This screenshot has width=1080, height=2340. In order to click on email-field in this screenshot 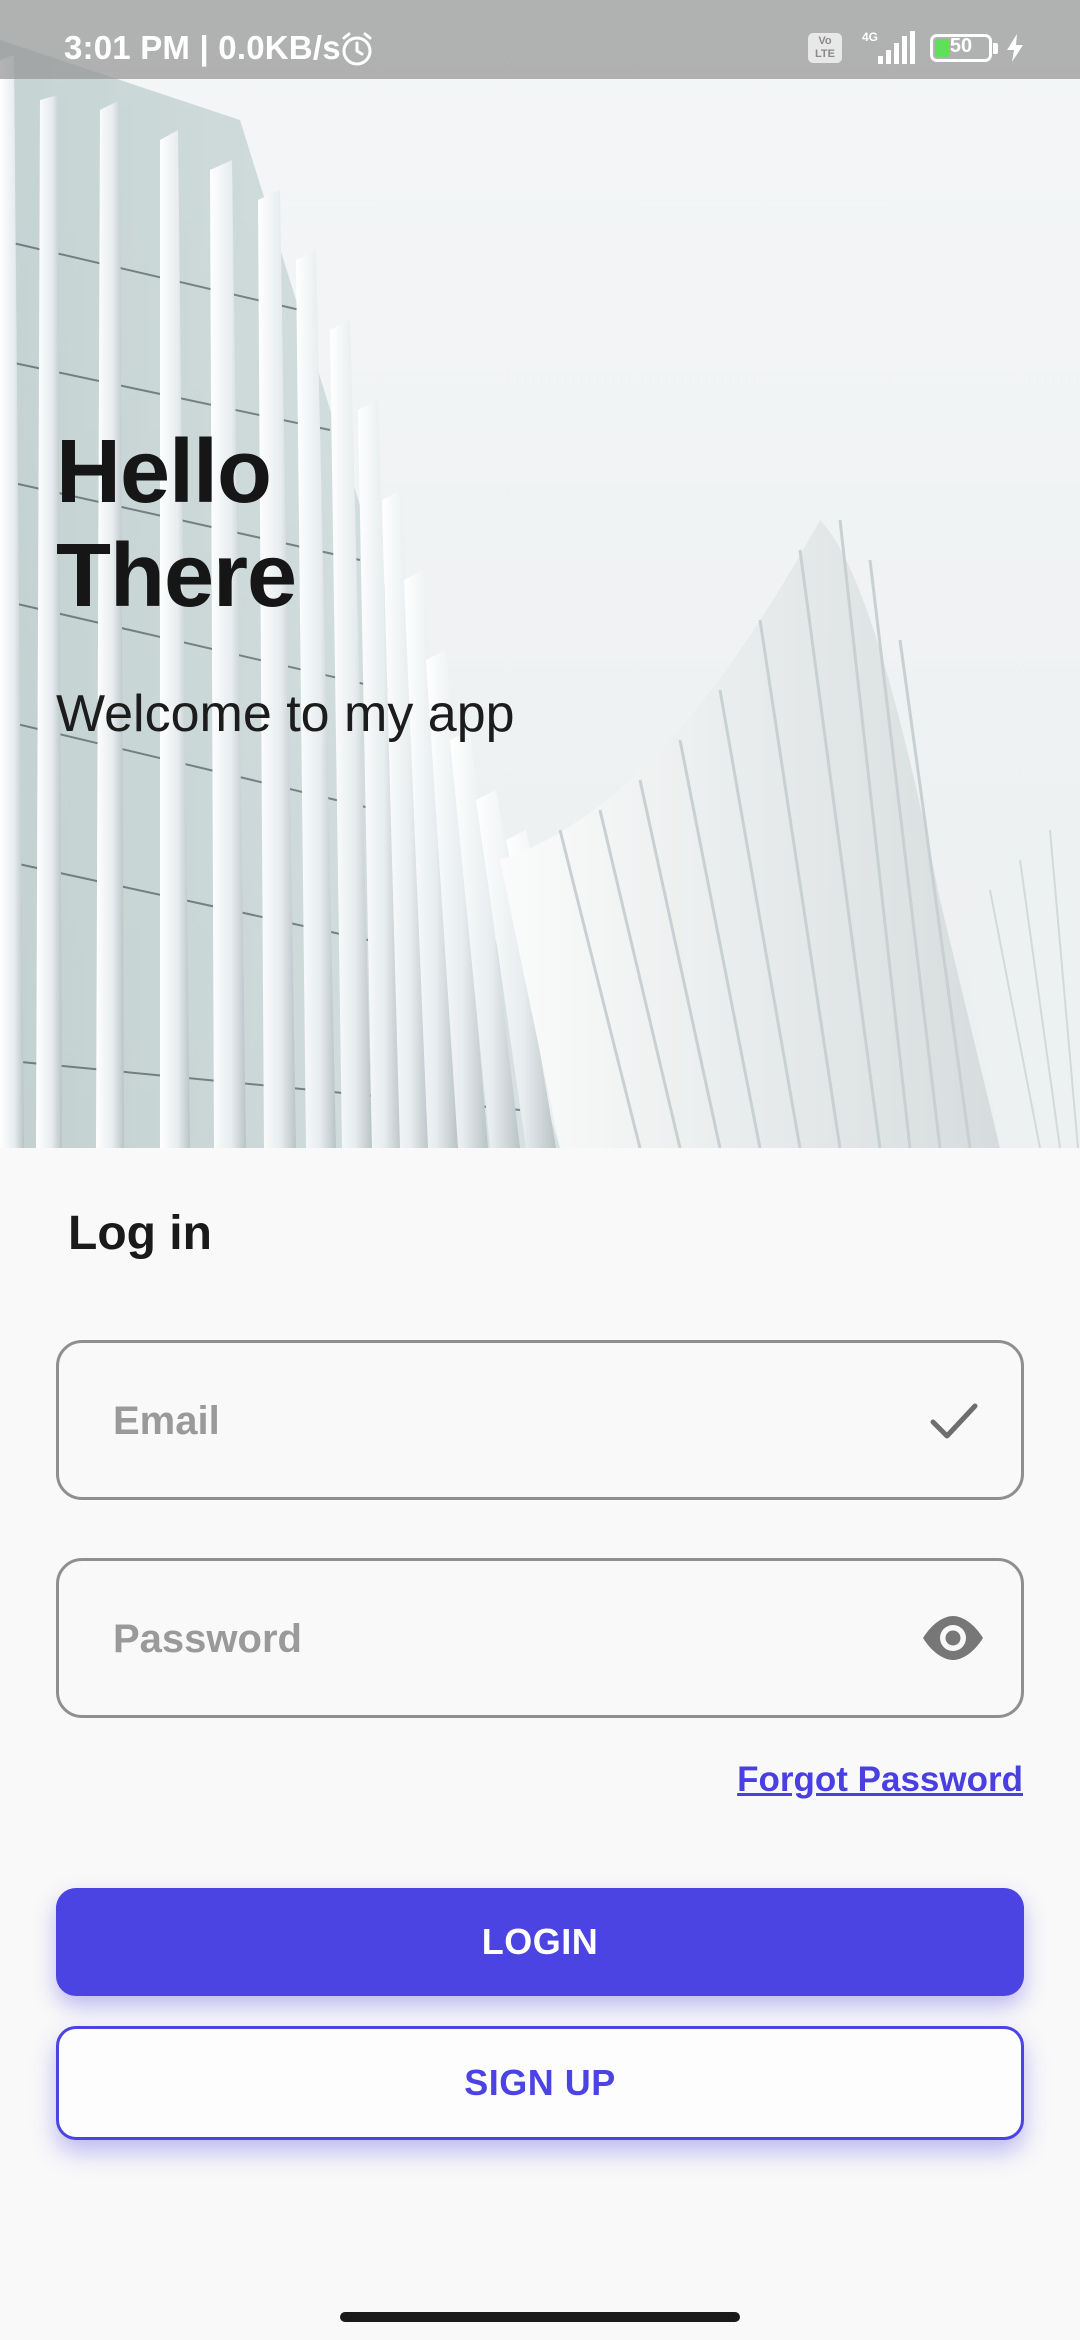, I will do `click(540, 1420)`.